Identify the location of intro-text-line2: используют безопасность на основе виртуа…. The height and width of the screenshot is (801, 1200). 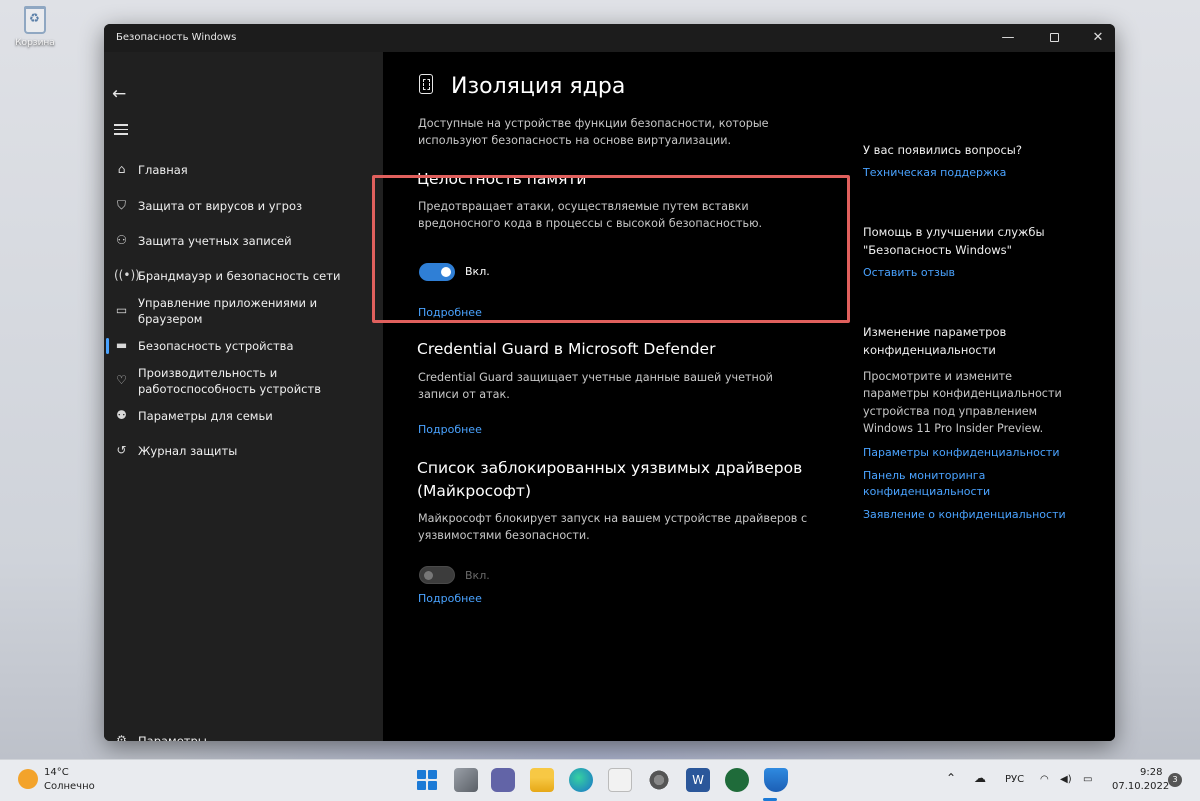
(575, 140).